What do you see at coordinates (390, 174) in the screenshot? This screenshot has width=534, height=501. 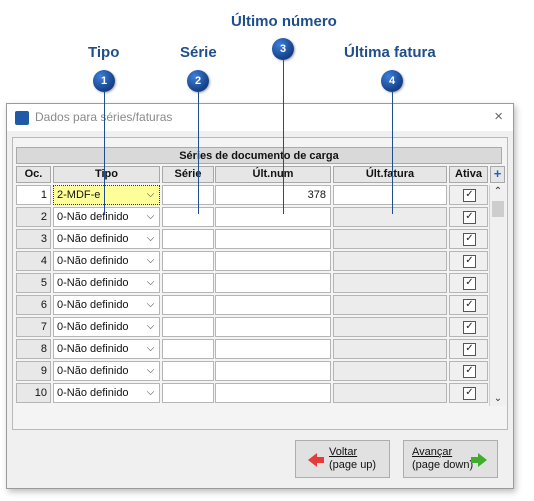 I see `column-header-ult-fatura: Últ.fatura` at bounding box center [390, 174].